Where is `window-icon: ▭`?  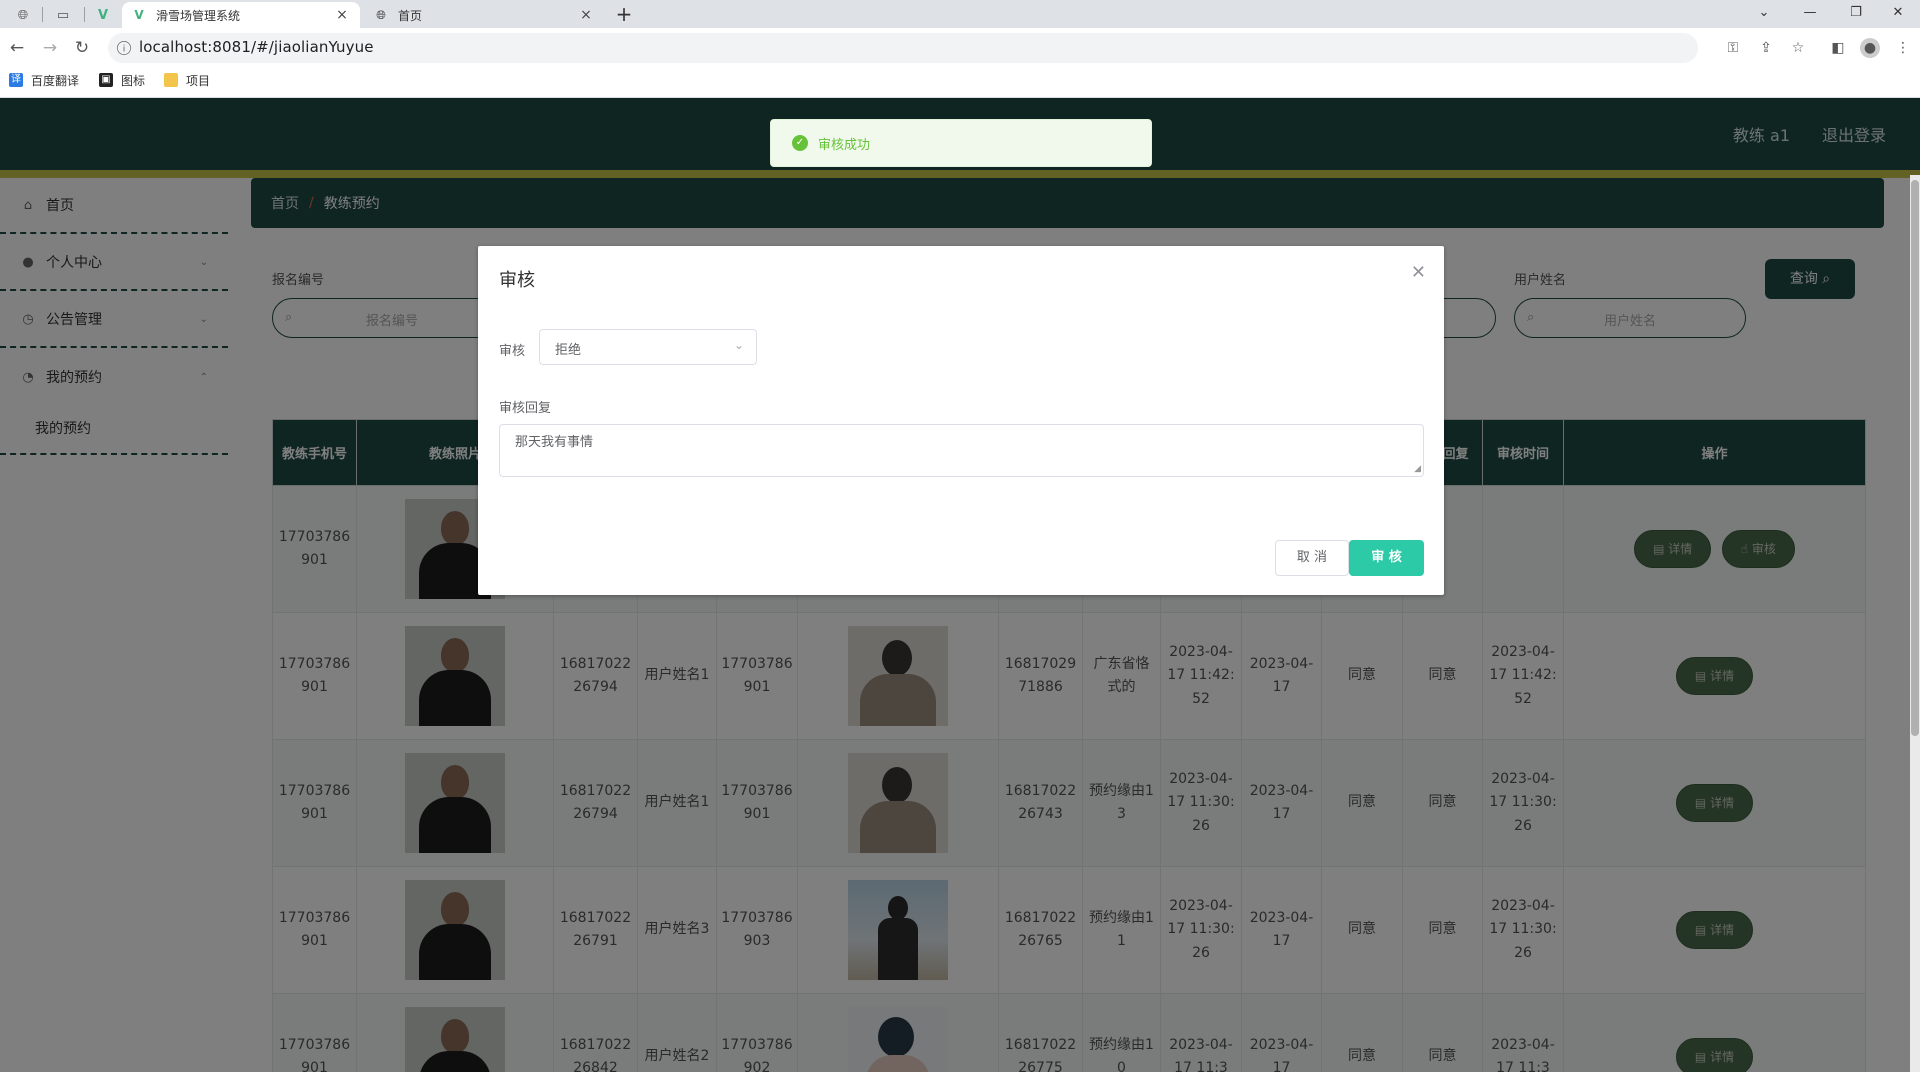 window-icon: ▭ is located at coordinates (63, 15).